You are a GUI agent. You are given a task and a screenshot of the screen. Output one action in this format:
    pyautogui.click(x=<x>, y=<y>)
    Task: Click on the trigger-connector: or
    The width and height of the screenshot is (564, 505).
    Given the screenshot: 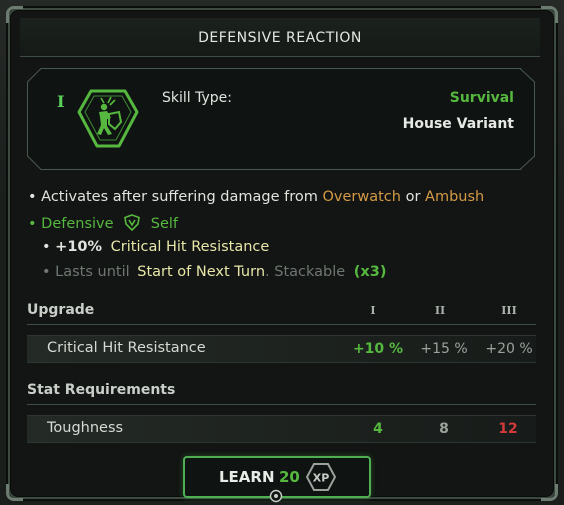 What is the action you would take?
    pyautogui.click(x=413, y=197)
    